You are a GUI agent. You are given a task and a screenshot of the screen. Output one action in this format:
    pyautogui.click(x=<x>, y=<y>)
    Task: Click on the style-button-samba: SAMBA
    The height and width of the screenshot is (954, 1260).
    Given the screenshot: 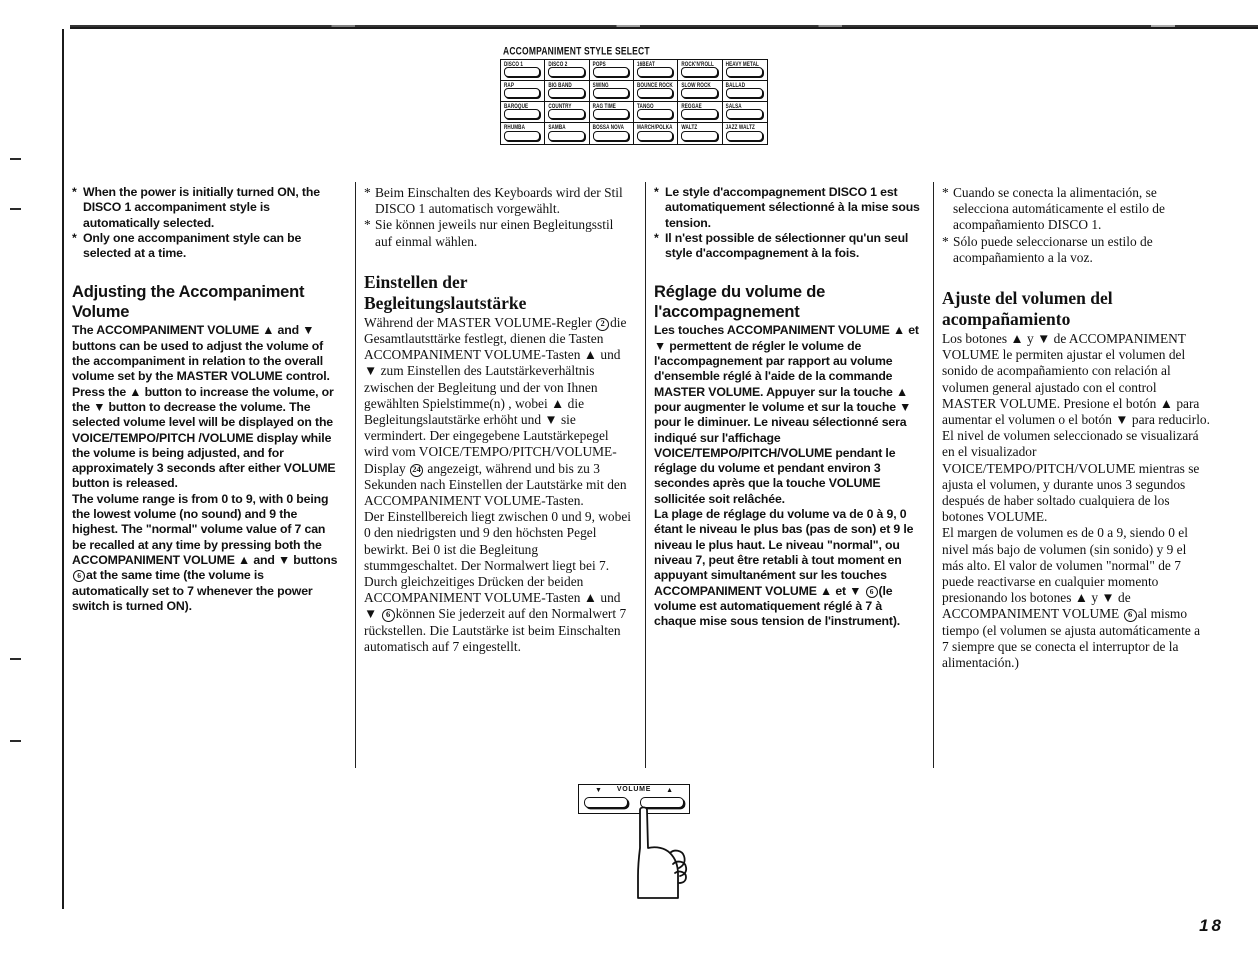 What is the action you would take?
    pyautogui.click(x=567, y=133)
    